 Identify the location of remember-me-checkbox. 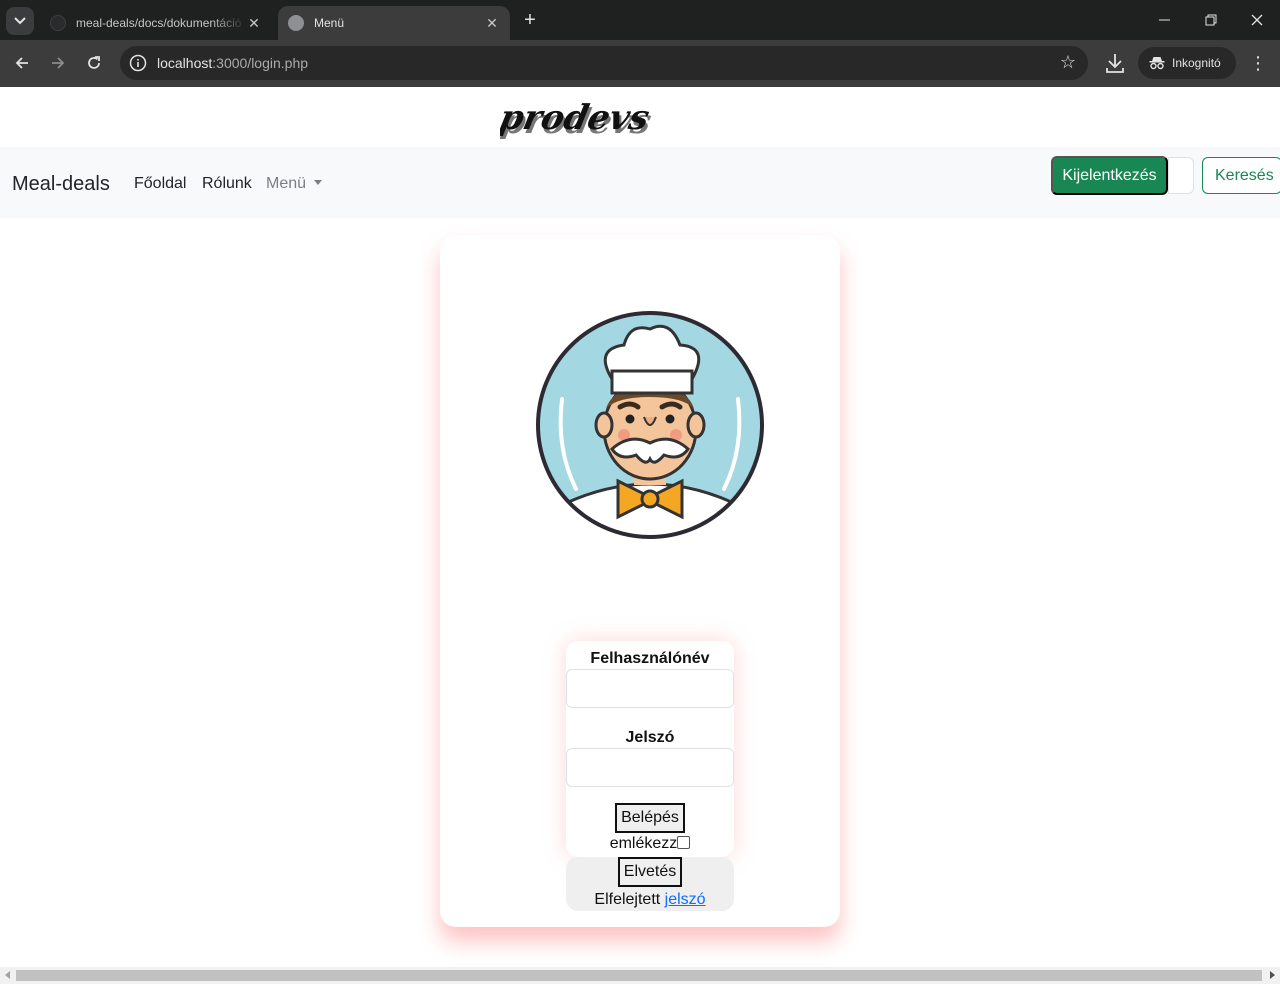
(684, 842).